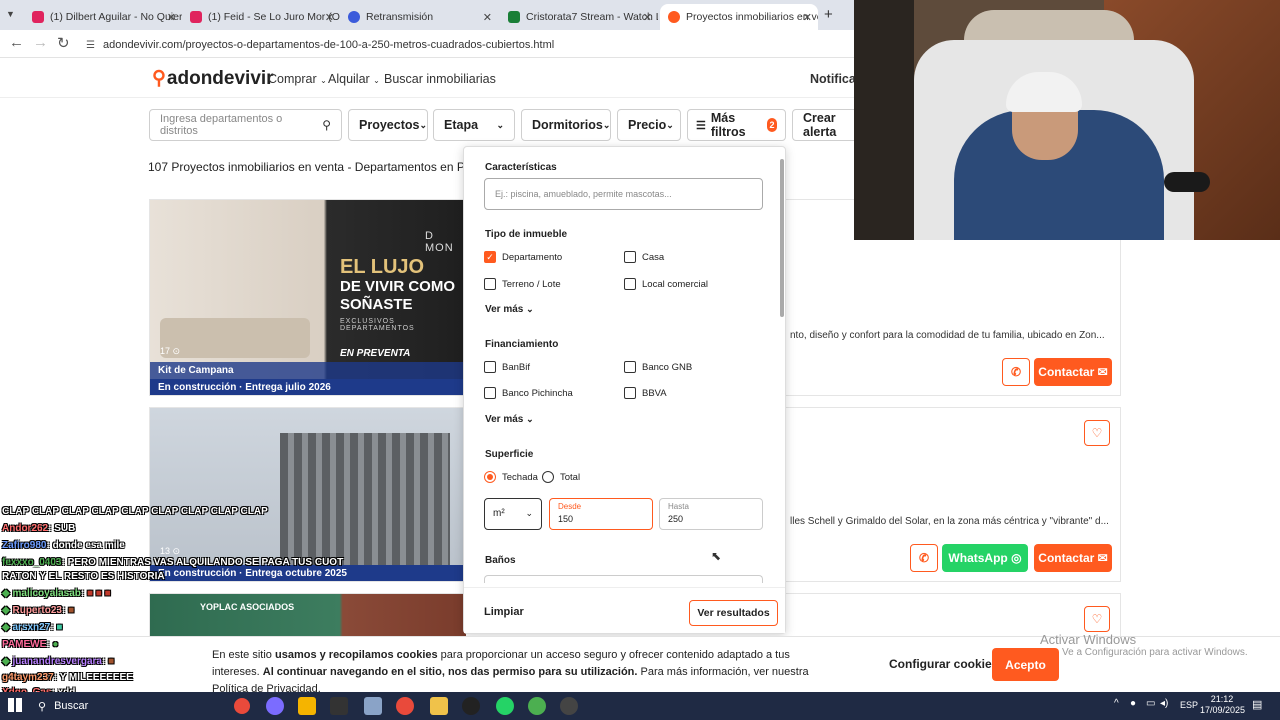  What do you see at coordinates (1189, 705) in the screenshot?
I see `language-indicator: ESP` at bounding box center [1189, 705].